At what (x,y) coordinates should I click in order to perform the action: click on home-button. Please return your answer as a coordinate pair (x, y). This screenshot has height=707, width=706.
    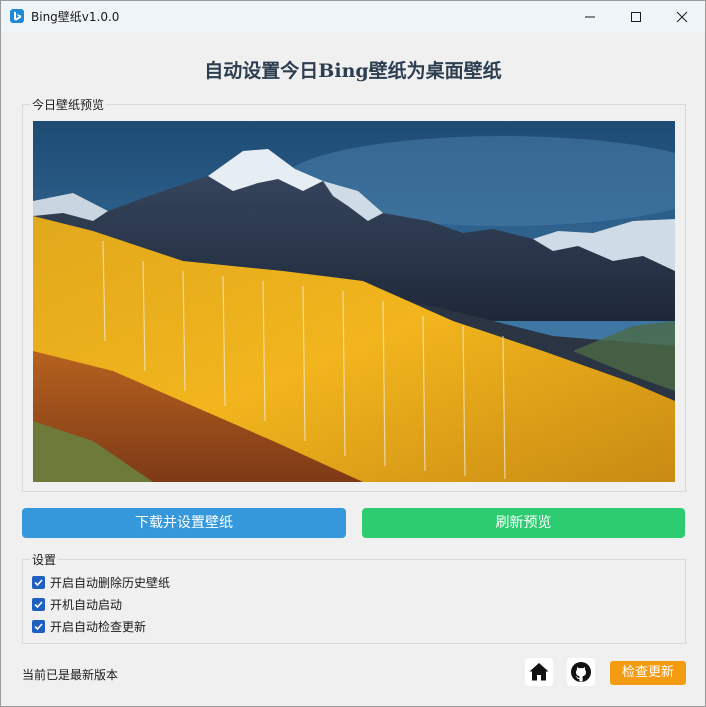
    Looking at the image, I should click on (539, 672).